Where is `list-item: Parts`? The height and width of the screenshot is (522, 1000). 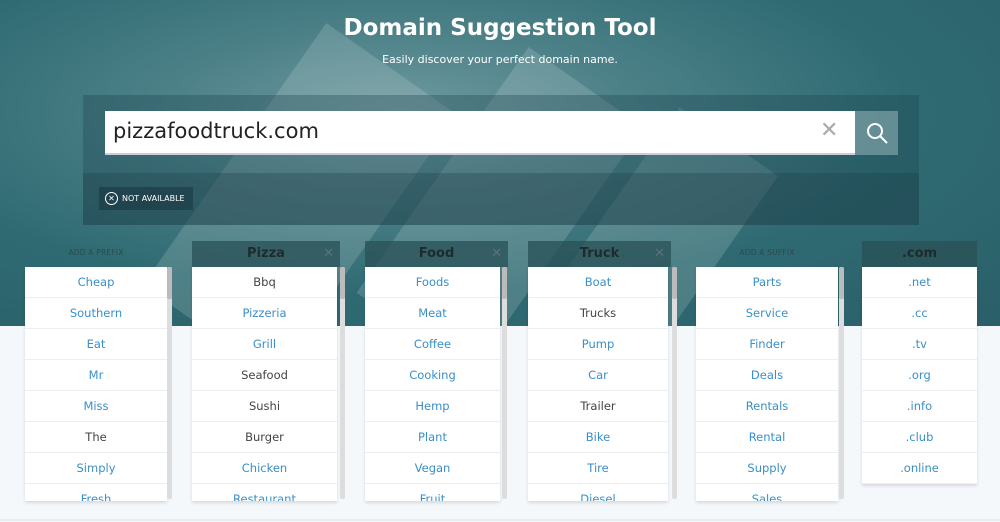 list-item: Parts is located at coordinates (767, 282).